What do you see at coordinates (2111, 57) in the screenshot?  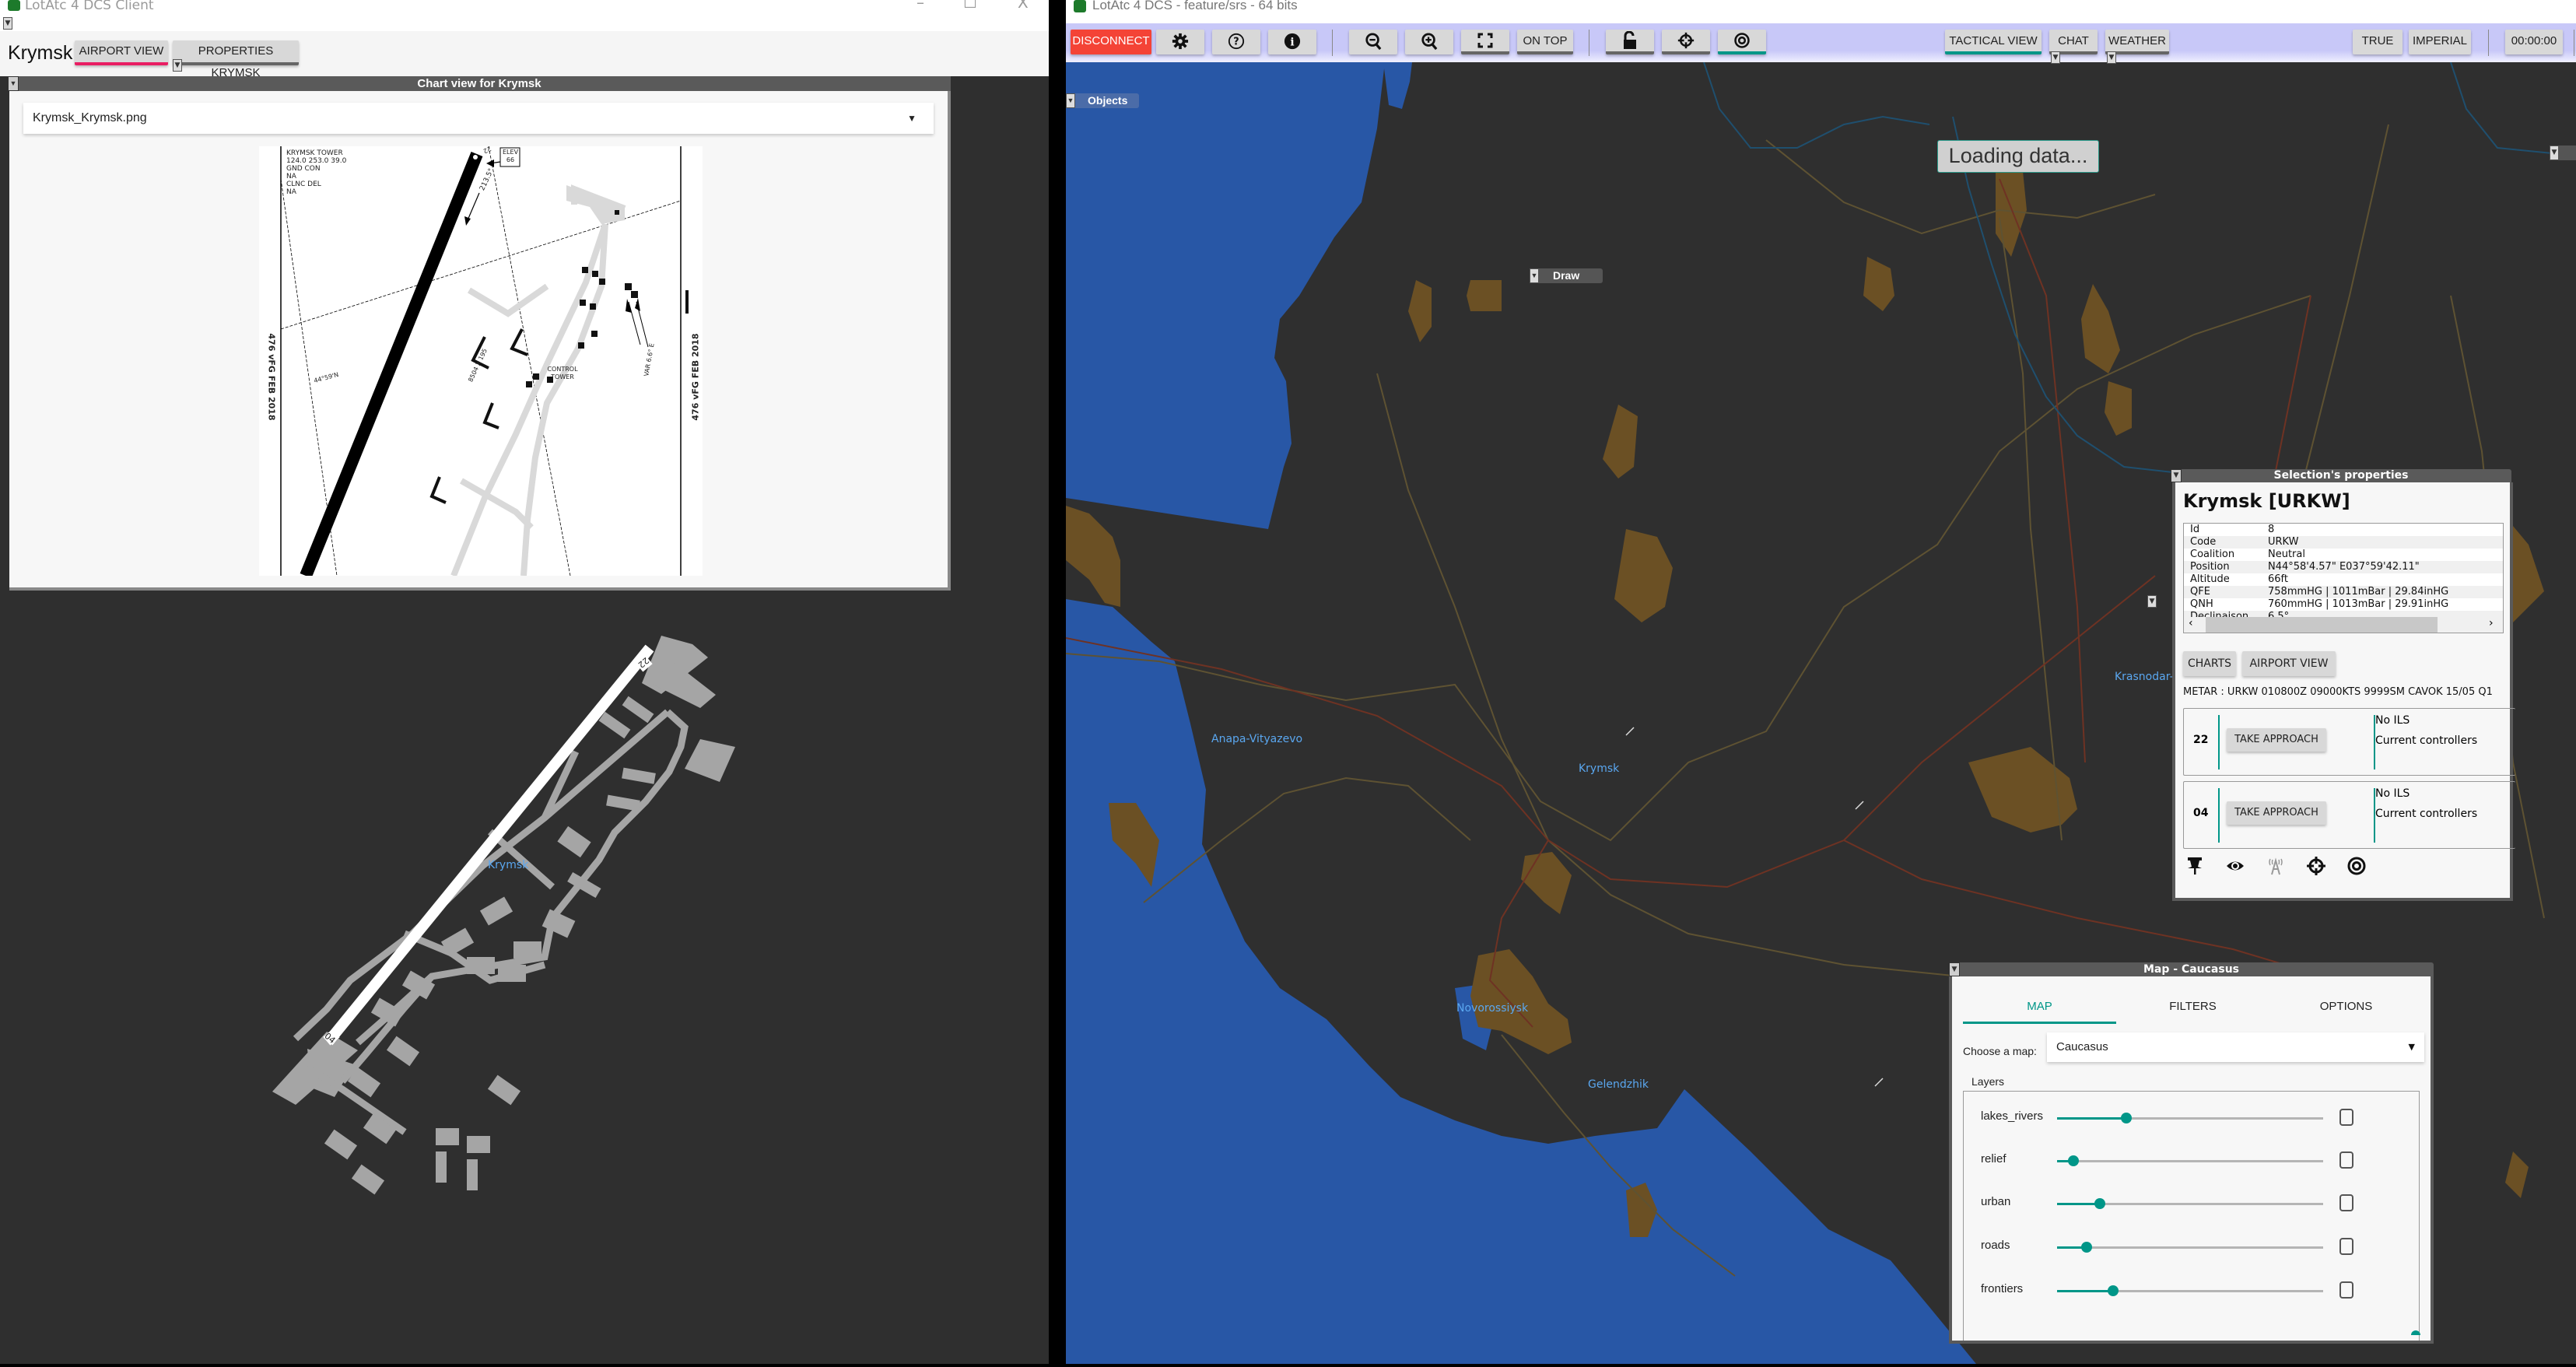 I see `weather-dropdown-toggle: ▼` at bounding box center [2111, 57].